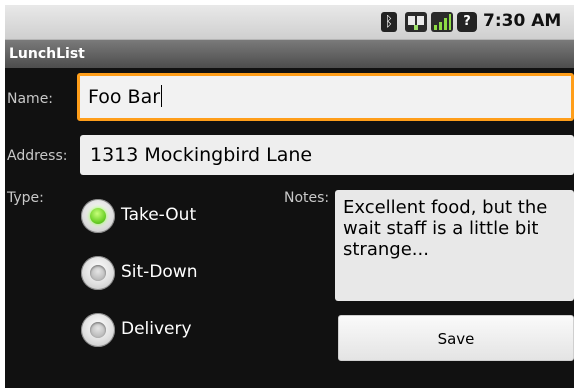  I want to click on name-label: Name:, so click(30, 99).